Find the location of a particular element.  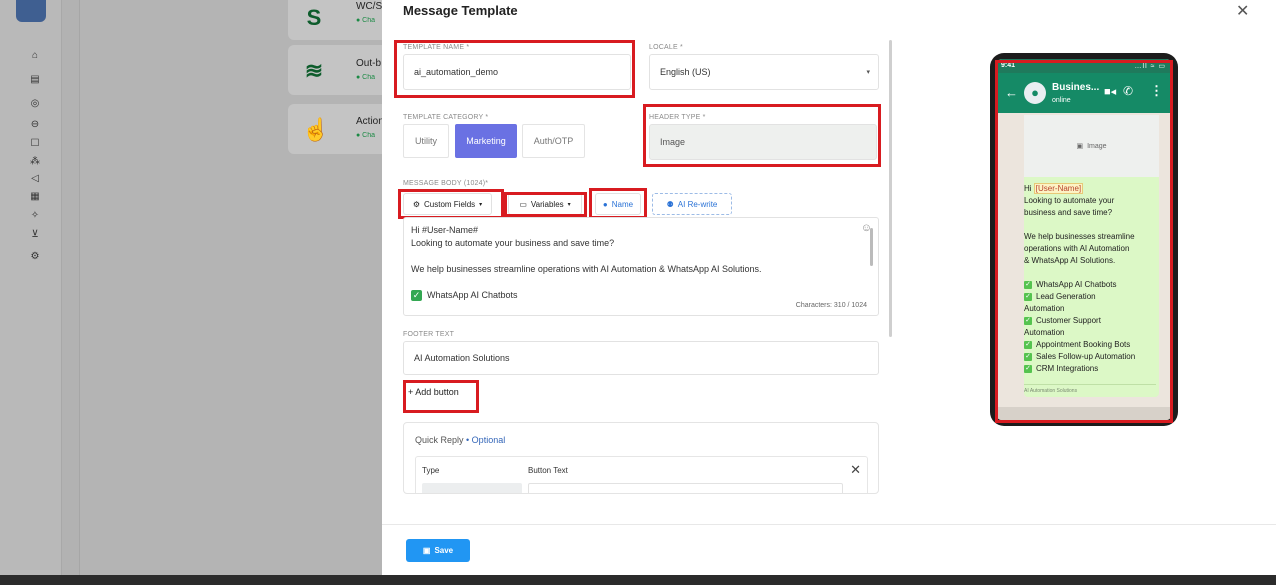

preview-line: Looking to automate your is located at coordinates (1069, 200).